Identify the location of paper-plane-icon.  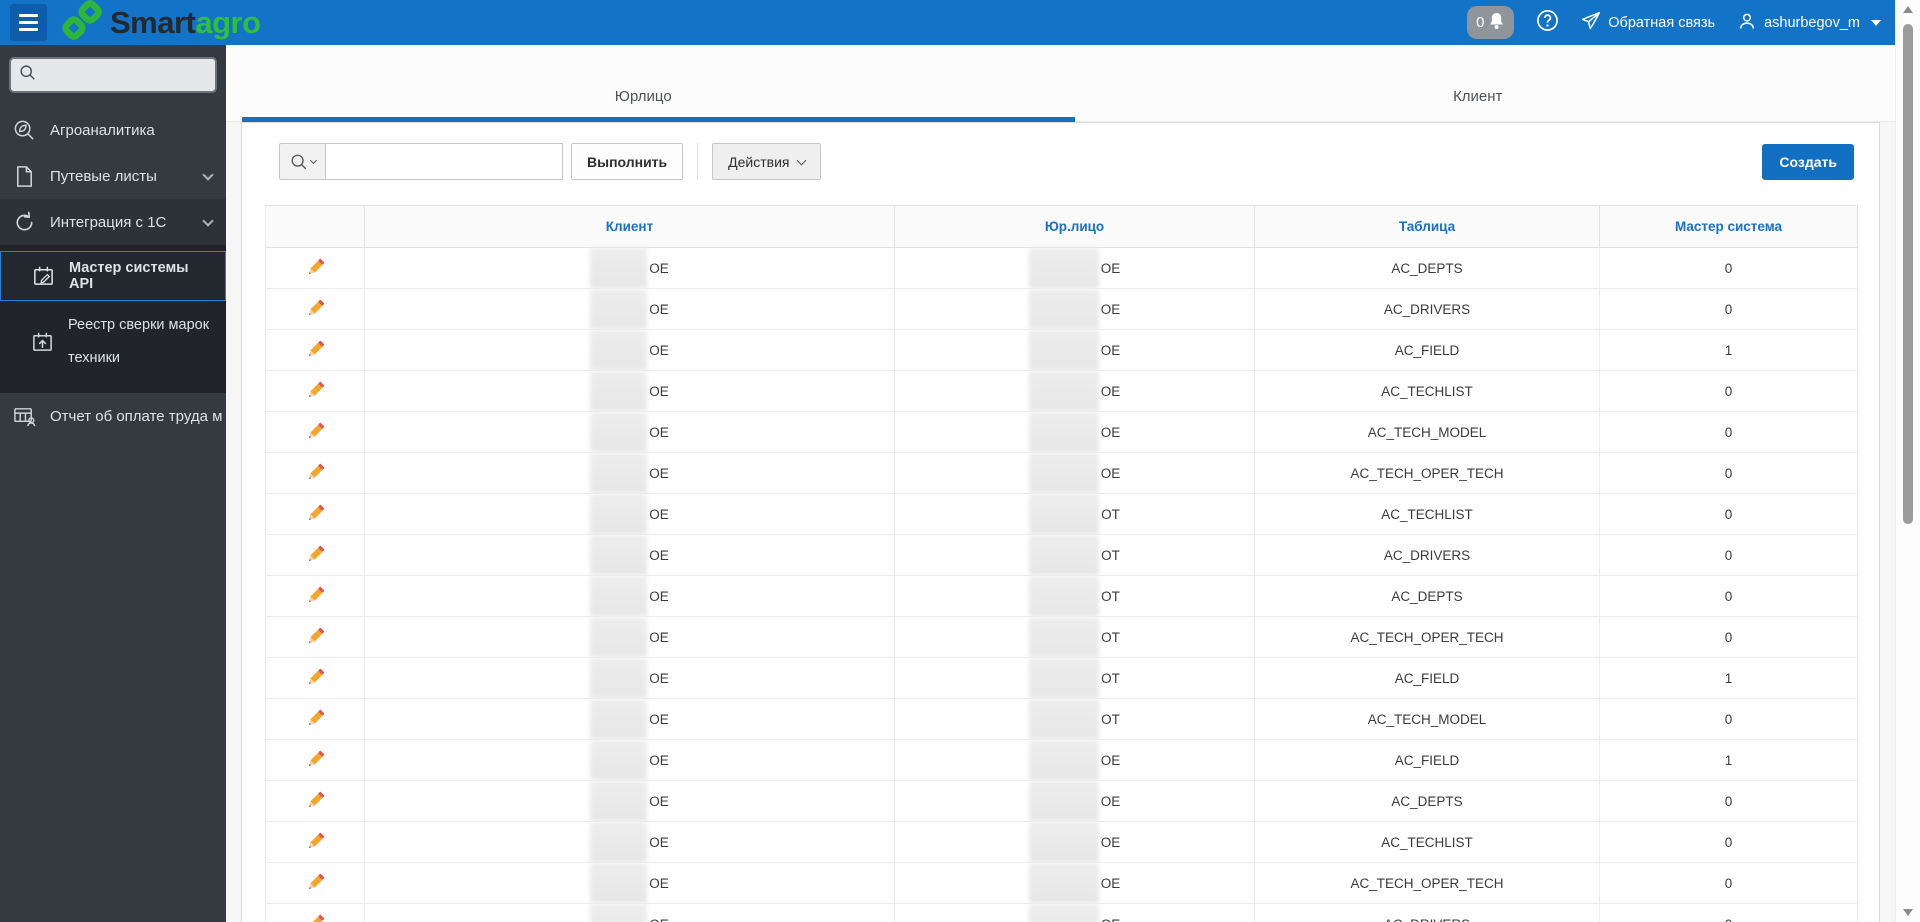
(1591, 23).